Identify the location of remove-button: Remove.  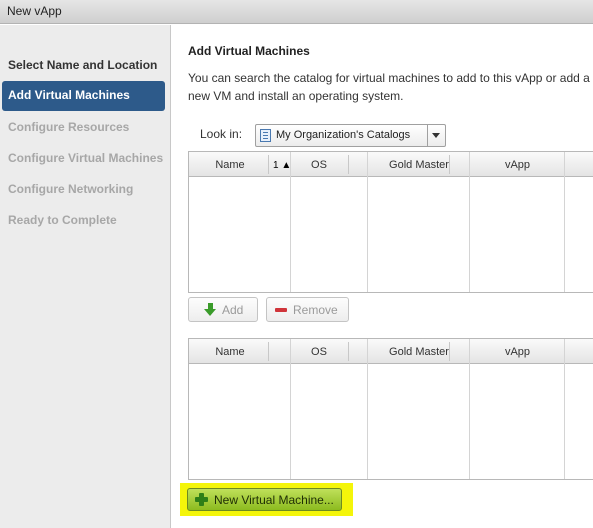
(307, 309).